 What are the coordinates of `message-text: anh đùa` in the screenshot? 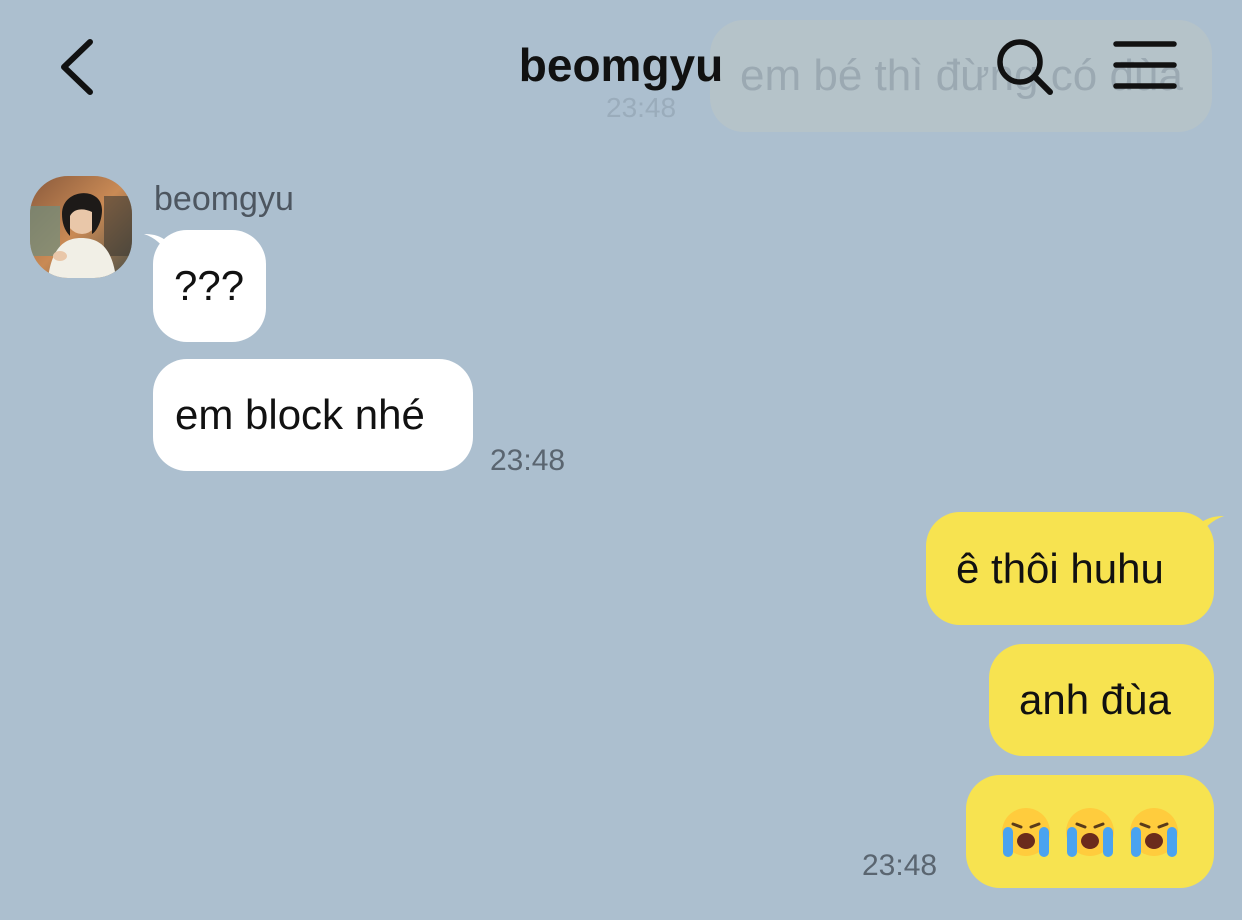 It's located at (1095, 699).